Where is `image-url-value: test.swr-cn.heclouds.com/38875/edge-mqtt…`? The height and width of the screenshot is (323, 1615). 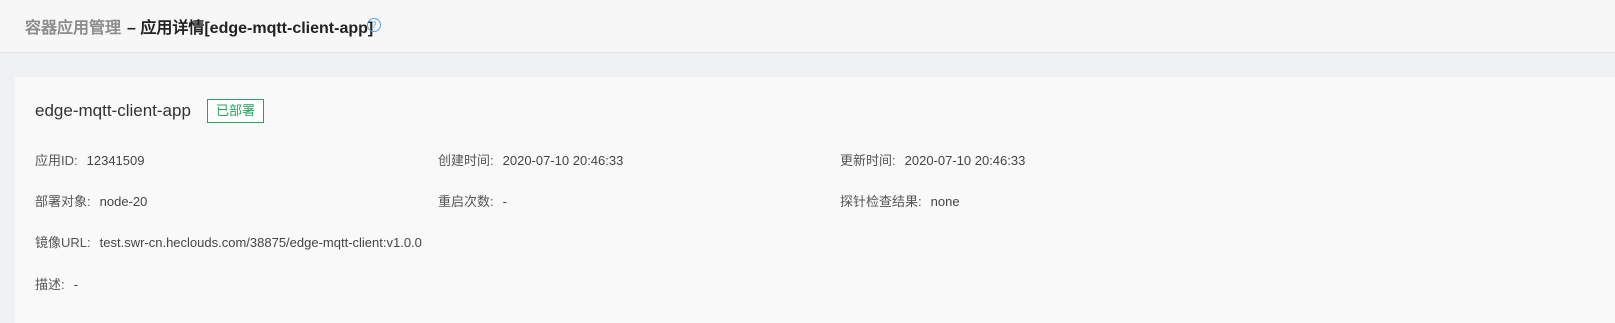 image-url-value: test.swr-cn.heclouds.com/38875/edge-mqtt… is located at coordinates (260, 242).